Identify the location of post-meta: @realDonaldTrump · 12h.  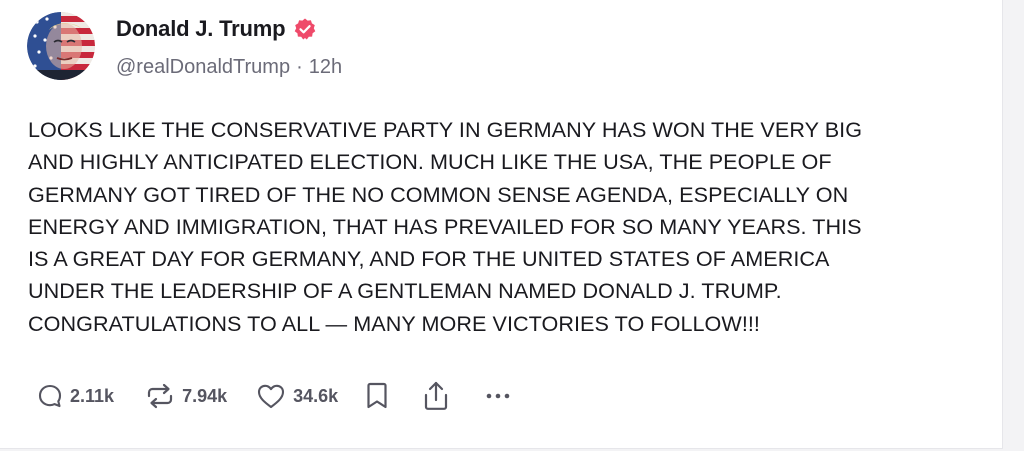
(229, 67).